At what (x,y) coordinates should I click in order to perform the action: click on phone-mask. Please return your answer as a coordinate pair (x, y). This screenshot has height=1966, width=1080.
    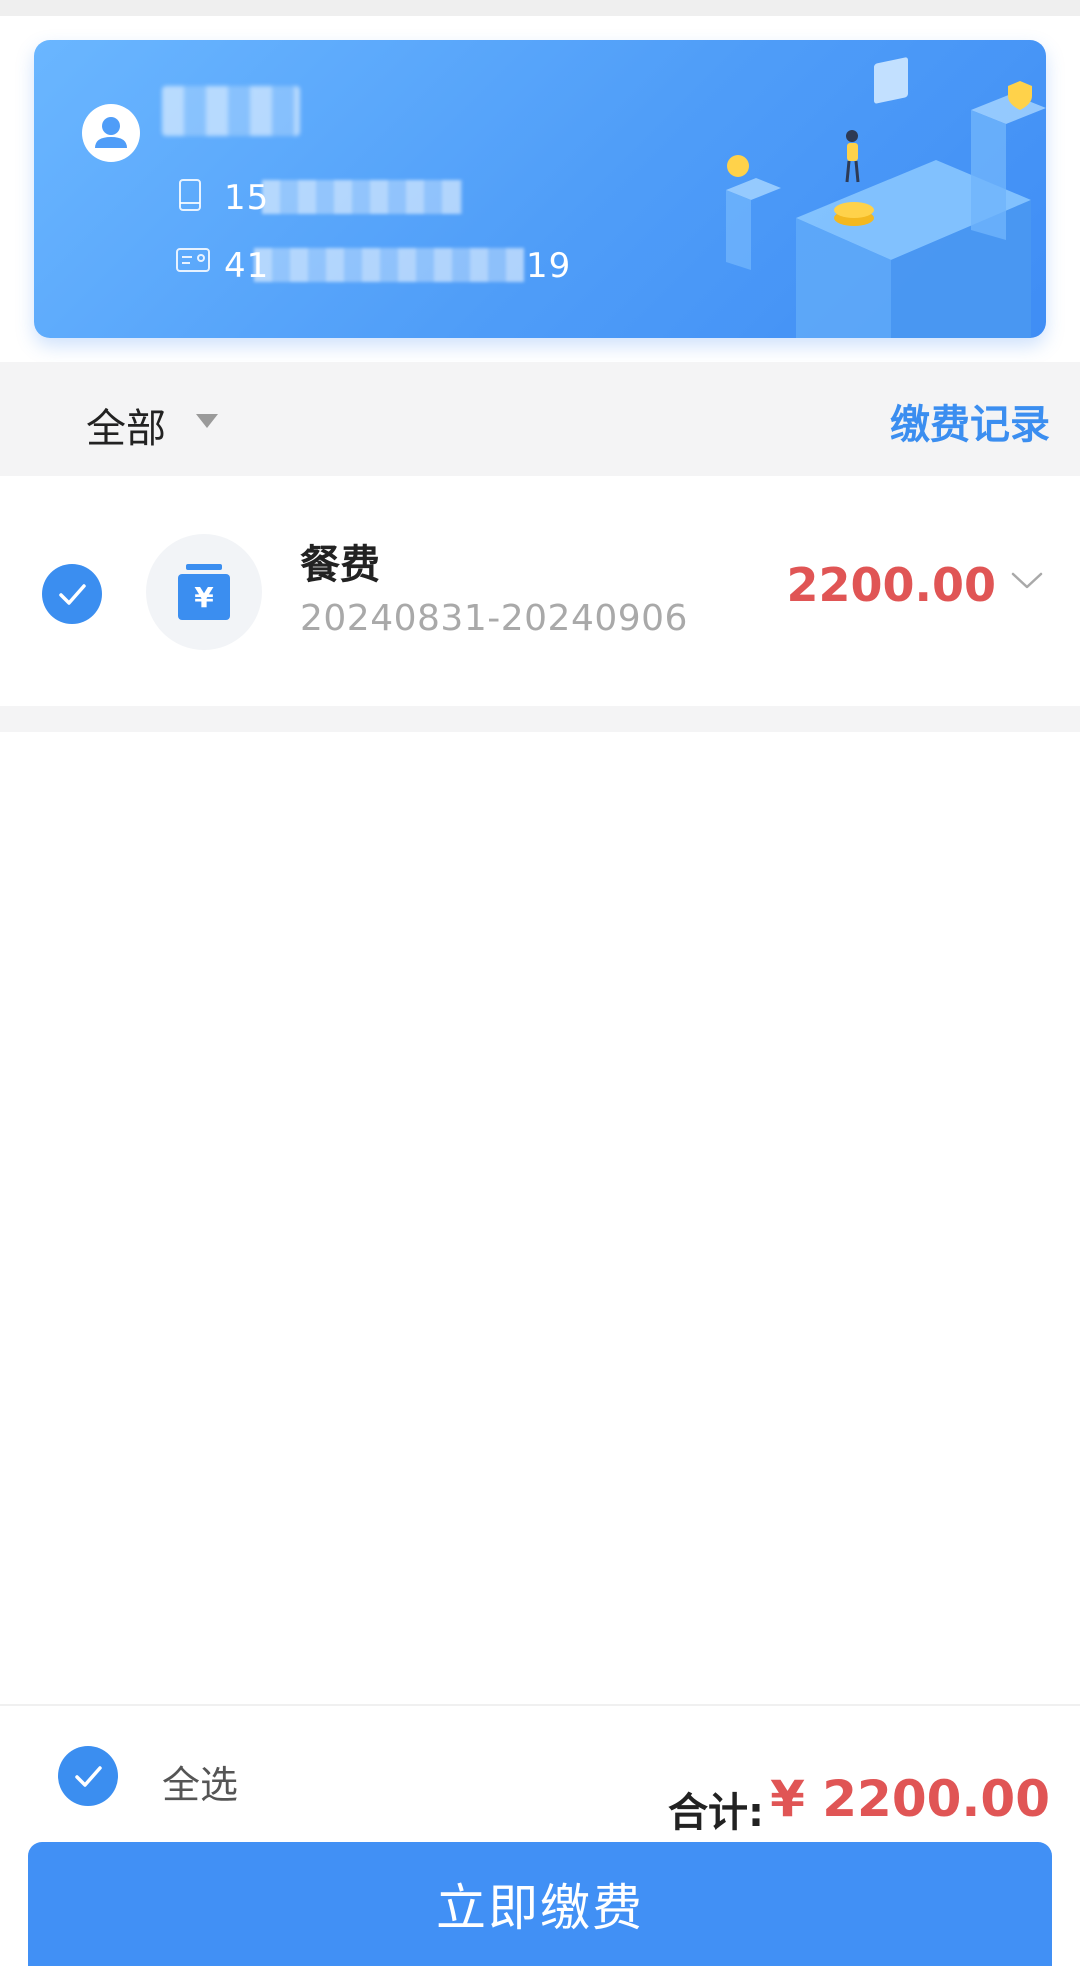
    Looking at the image, I should click on (362, 197).